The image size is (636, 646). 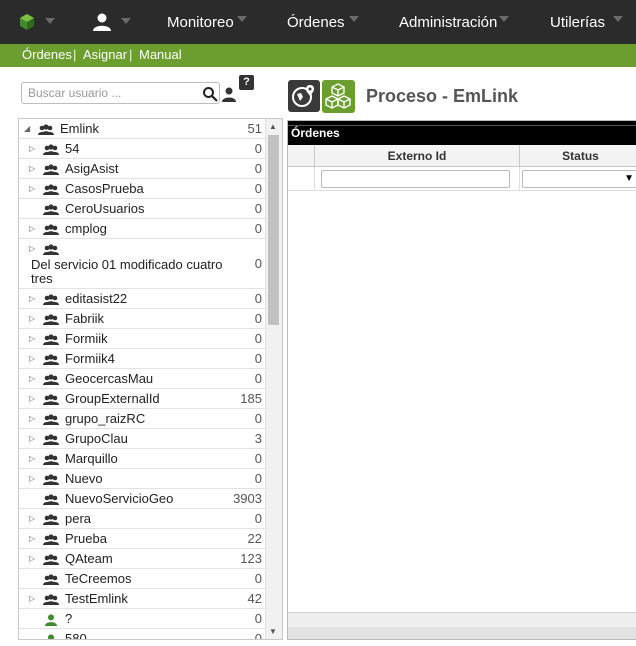 What do you see at coordinates (86, 338) in the screenshot?
I see `tree-row-label: Formiik` at bounding box center [86, 338].